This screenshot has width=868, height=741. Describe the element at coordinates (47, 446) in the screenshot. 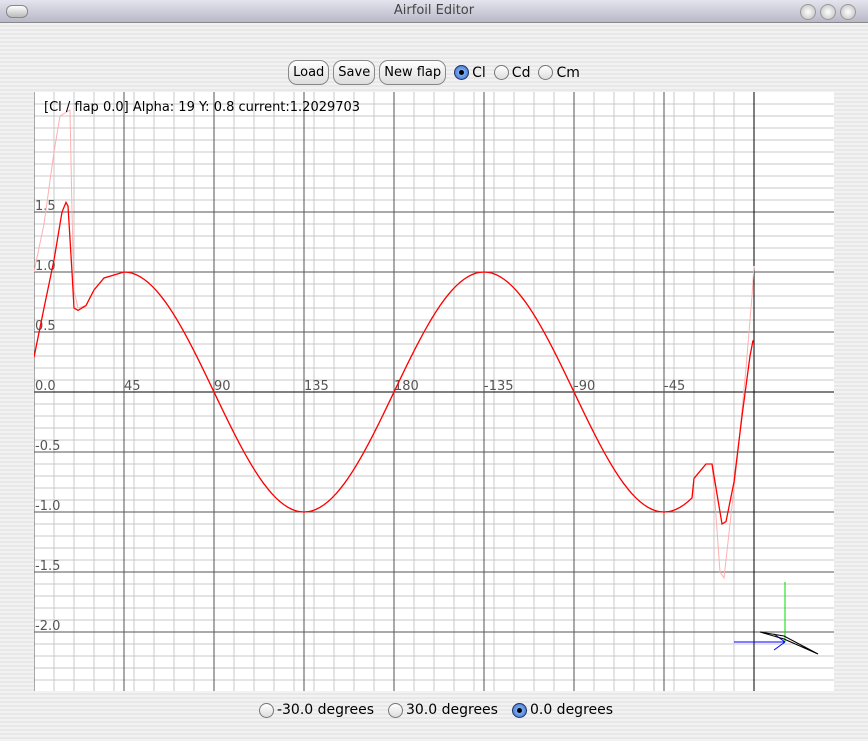

I see `y-tick-label: -0.5` at that location.